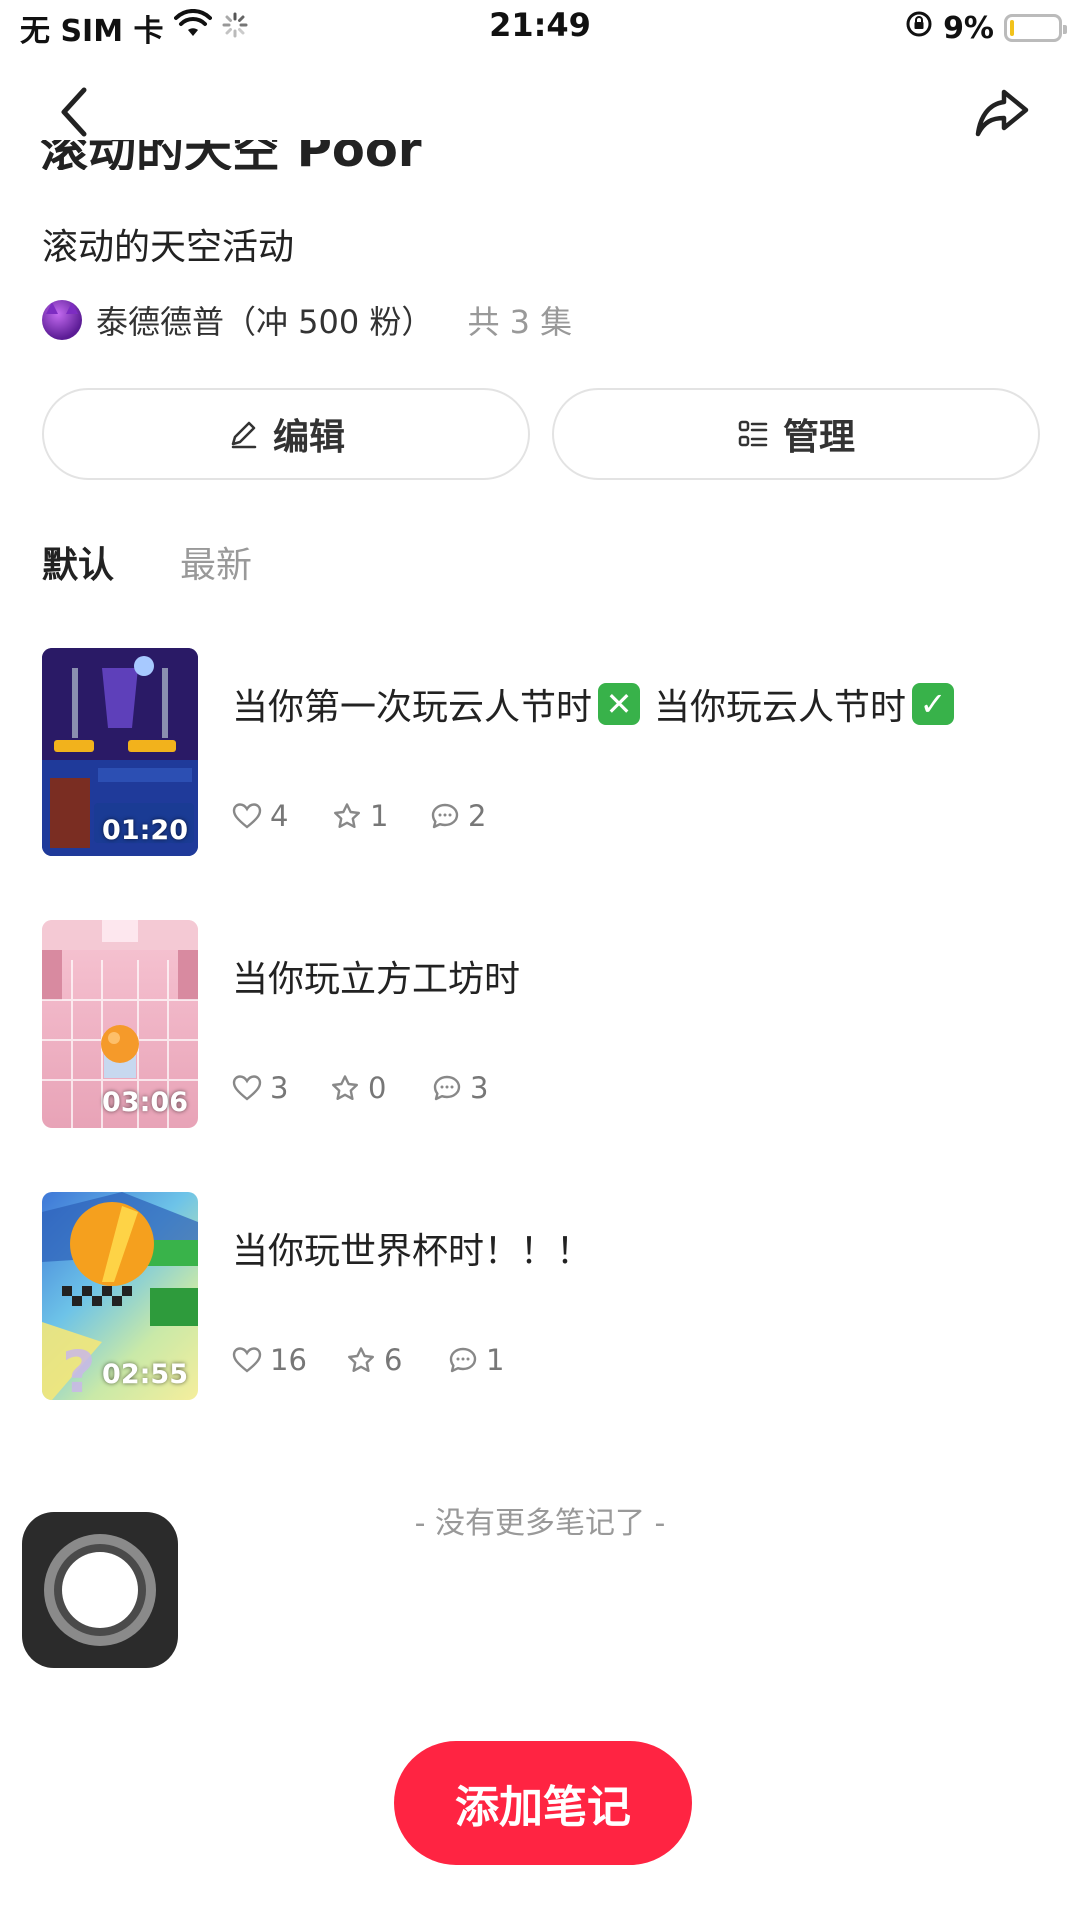 Image resolution: width=1080 pixels, height=1920 pixels. What do you see at coordinates (412, 707) in the screenshot?
I see `note-title-part: 当你第一次玩云人节时` at bounding box center [412, 707].